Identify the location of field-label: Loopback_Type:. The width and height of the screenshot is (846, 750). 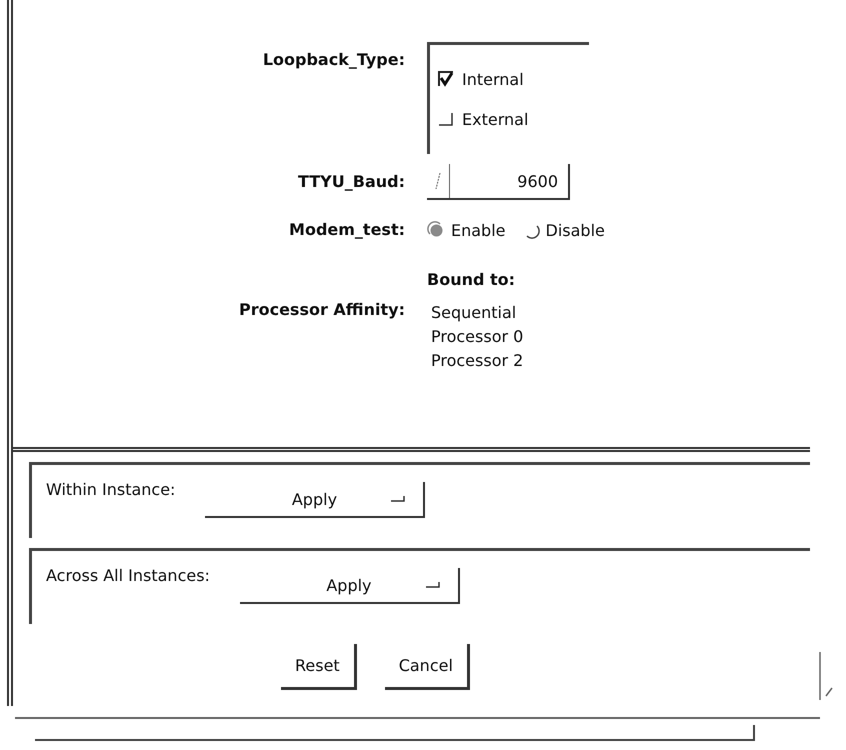
(333, 60).